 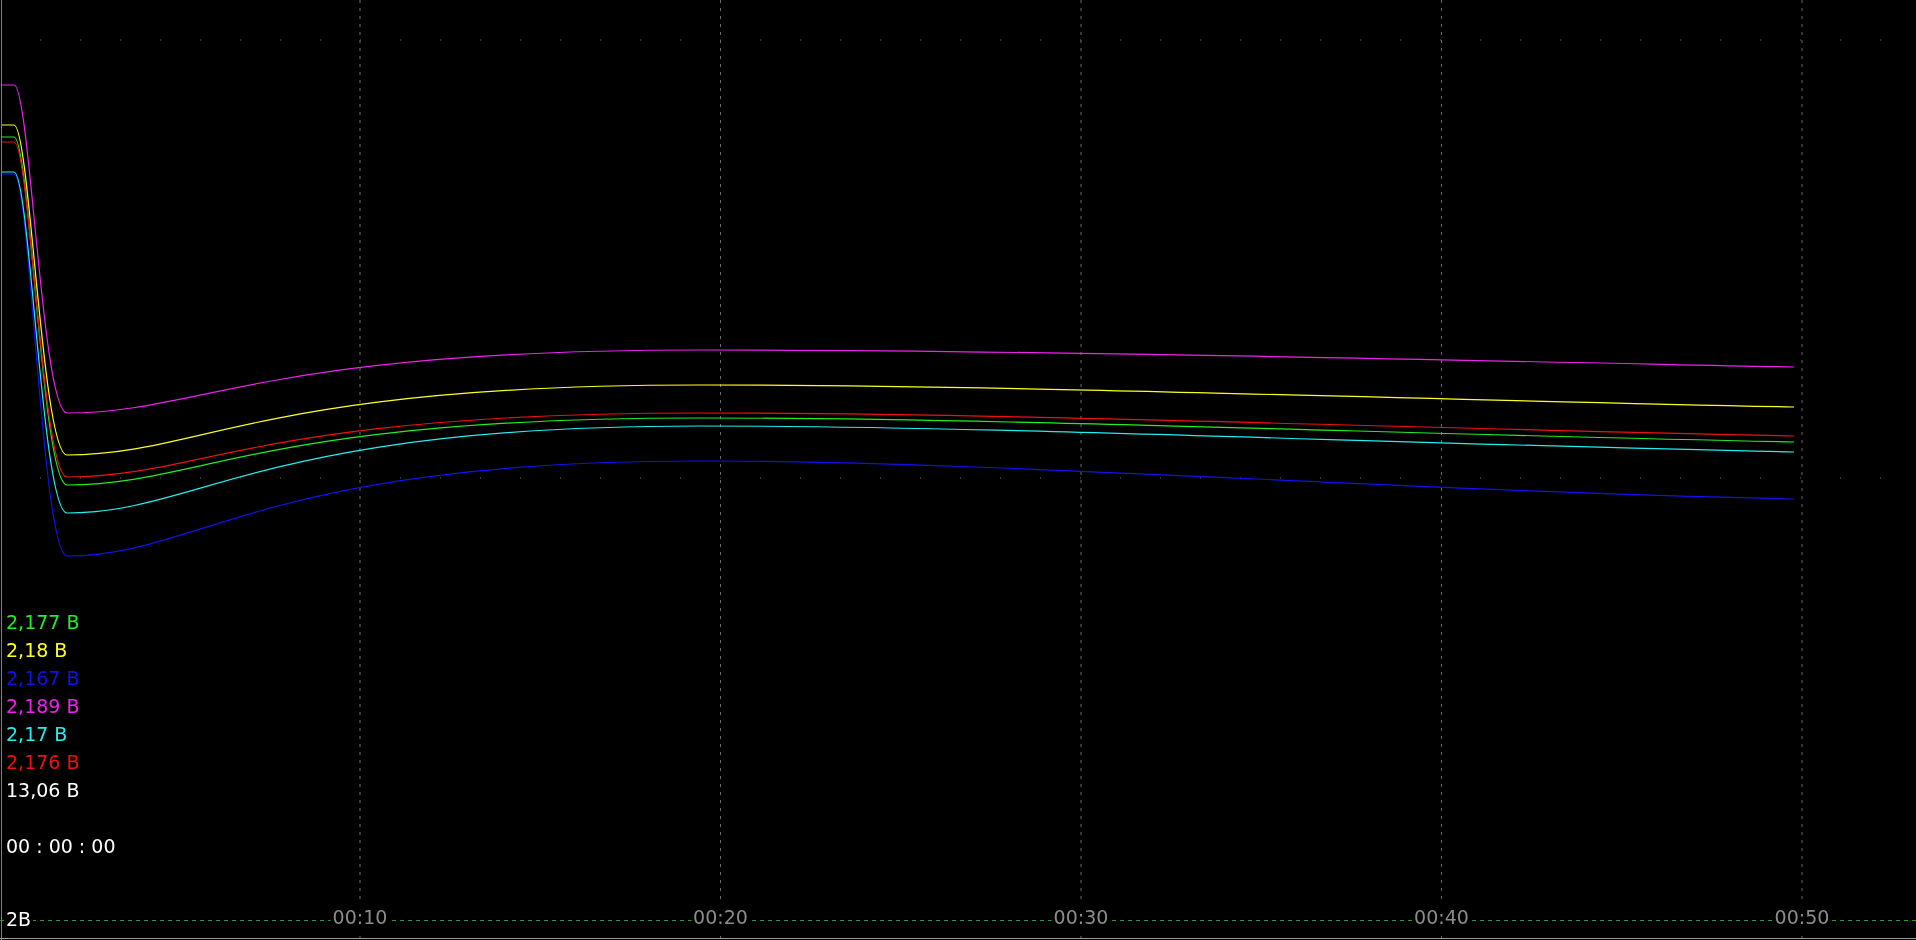 What do you see at coordinates (43, 706) in the screenshot?
I see `voltage-reading: 2,189 В` at bounding box center [43, 706].